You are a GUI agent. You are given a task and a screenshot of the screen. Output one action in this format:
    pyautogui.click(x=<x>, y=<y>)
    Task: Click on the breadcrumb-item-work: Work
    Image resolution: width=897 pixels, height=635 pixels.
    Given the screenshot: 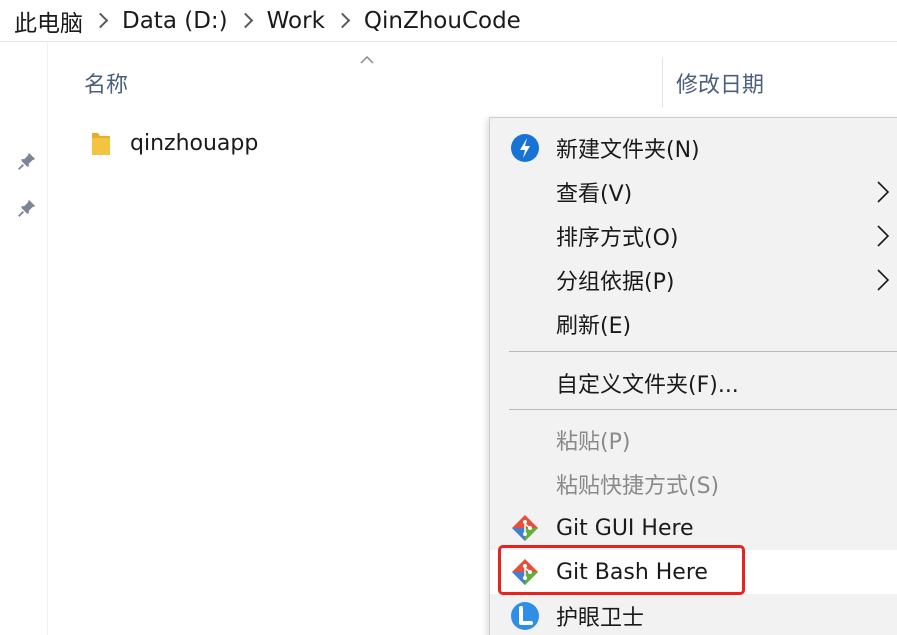 What is the action you would take?
    pyautogui.click(x=296, y=21)
    